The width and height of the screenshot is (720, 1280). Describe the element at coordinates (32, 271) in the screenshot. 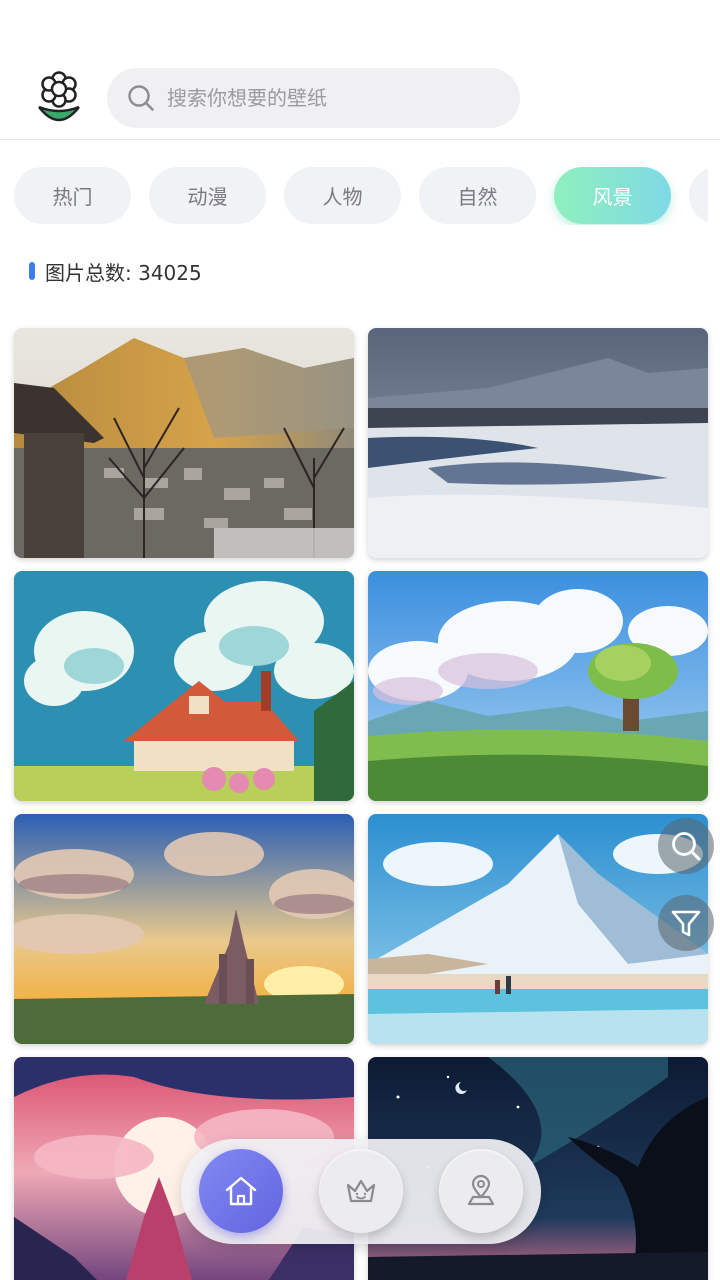

I see `count-marker` at that location.